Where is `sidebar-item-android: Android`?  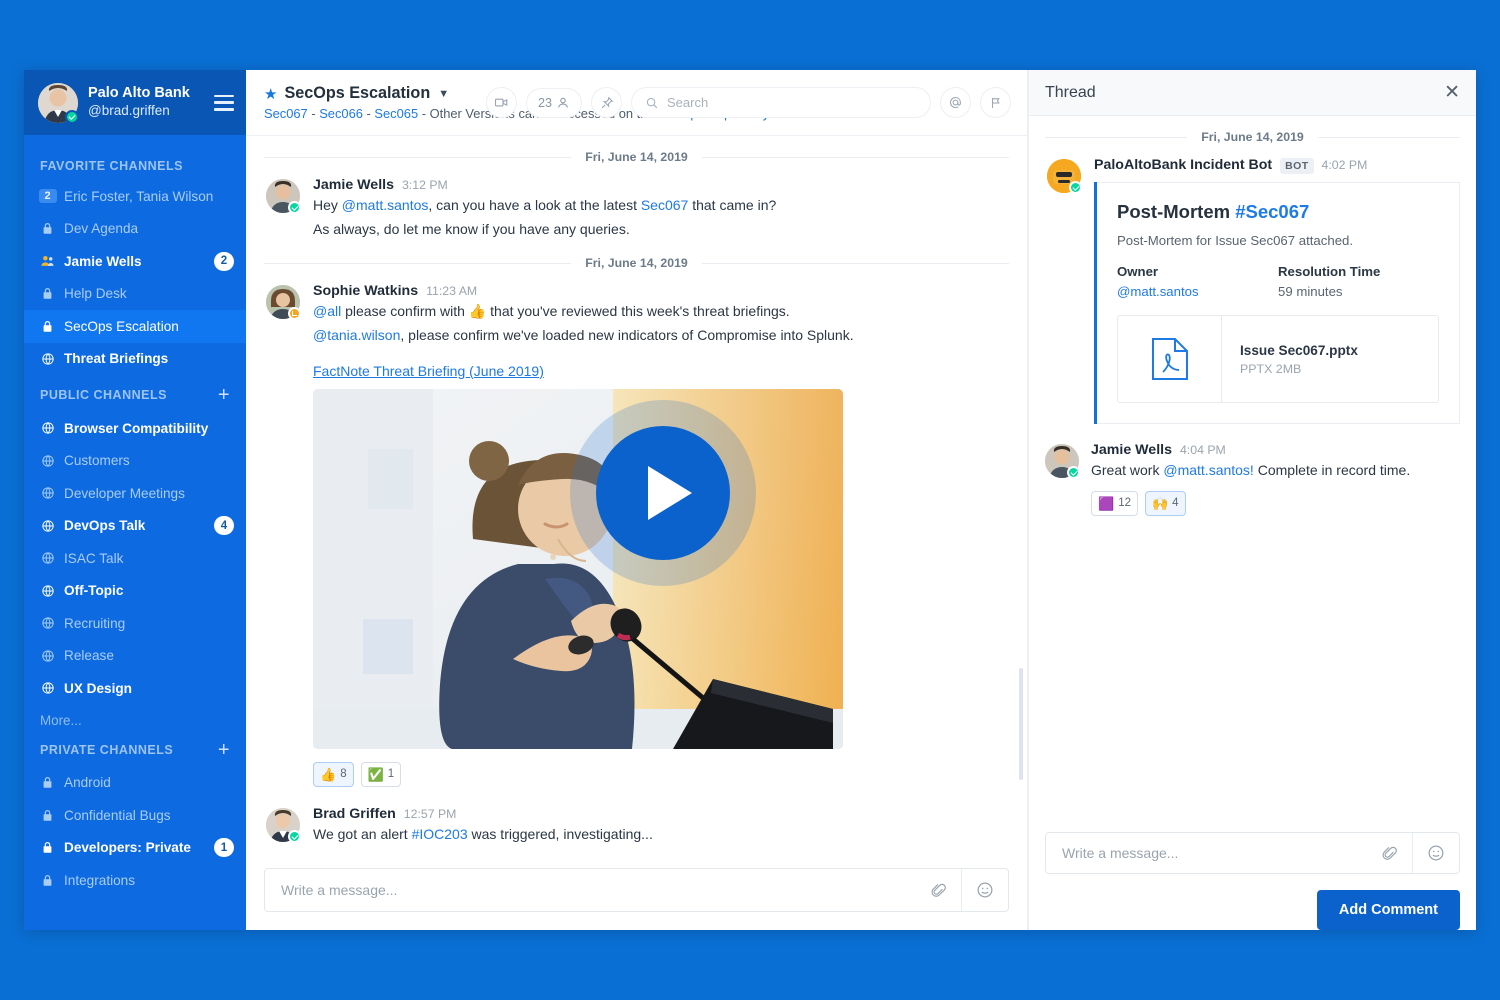 sidebar-item-android: Android is located at coordinates (135, 783).